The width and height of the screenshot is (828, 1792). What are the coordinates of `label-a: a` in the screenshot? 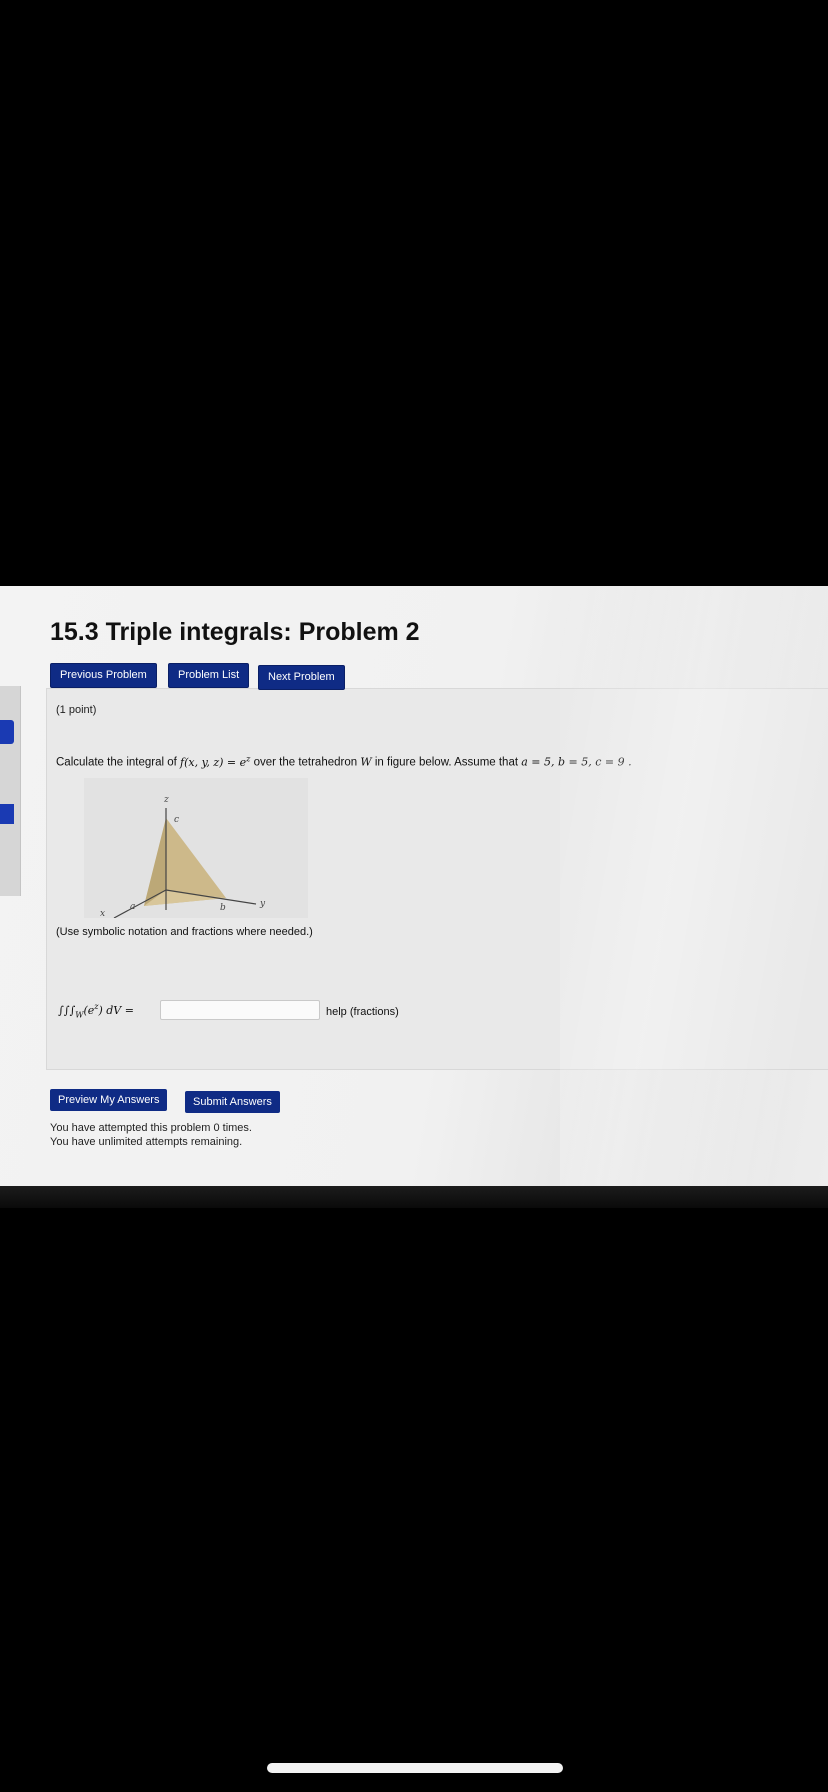 It's located at (132, 907).